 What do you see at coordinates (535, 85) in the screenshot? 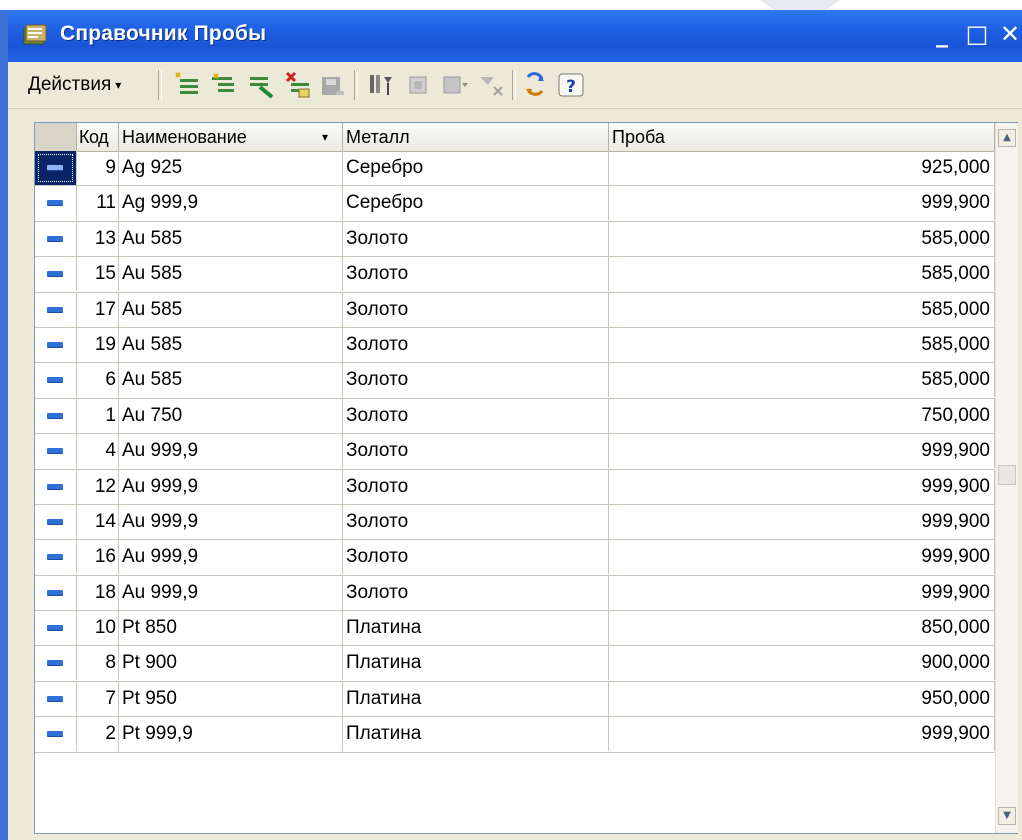
I see `refresh-icon` at bounding box center [535, 85].